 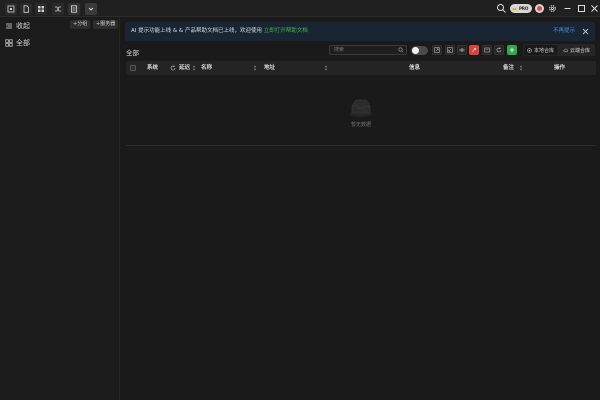 I want to click on local-library-button: 本地合库, so click(x=541, y=50).